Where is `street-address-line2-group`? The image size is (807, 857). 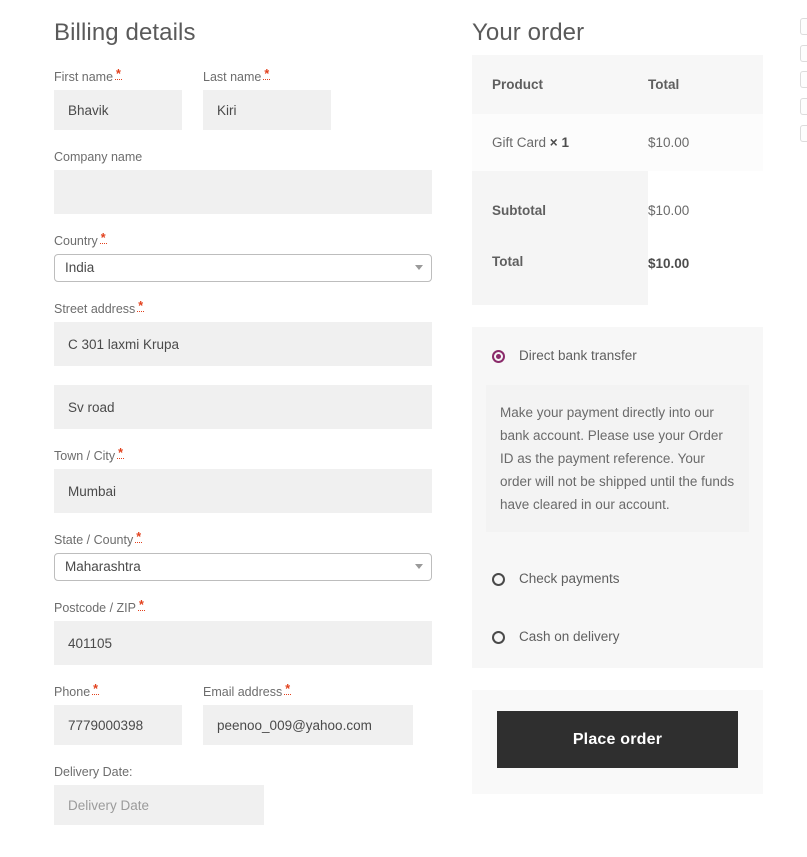 street-address-line2-group is located at coordinates (243, 407).